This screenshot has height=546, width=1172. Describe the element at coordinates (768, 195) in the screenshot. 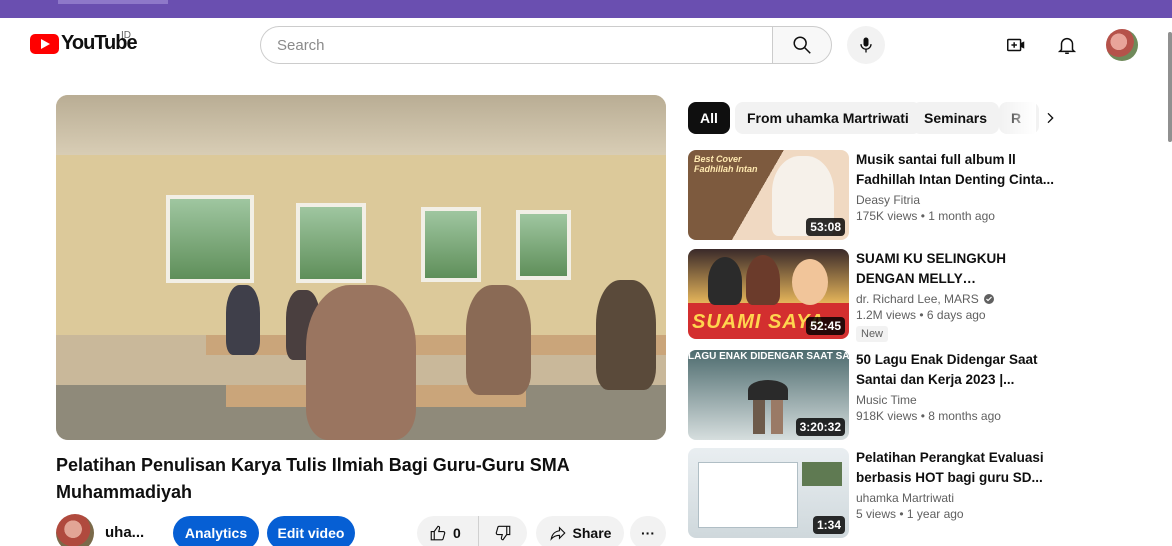

I see `video-thumbnail: Best Cover Fadhillah Intan 53:08` at that location.